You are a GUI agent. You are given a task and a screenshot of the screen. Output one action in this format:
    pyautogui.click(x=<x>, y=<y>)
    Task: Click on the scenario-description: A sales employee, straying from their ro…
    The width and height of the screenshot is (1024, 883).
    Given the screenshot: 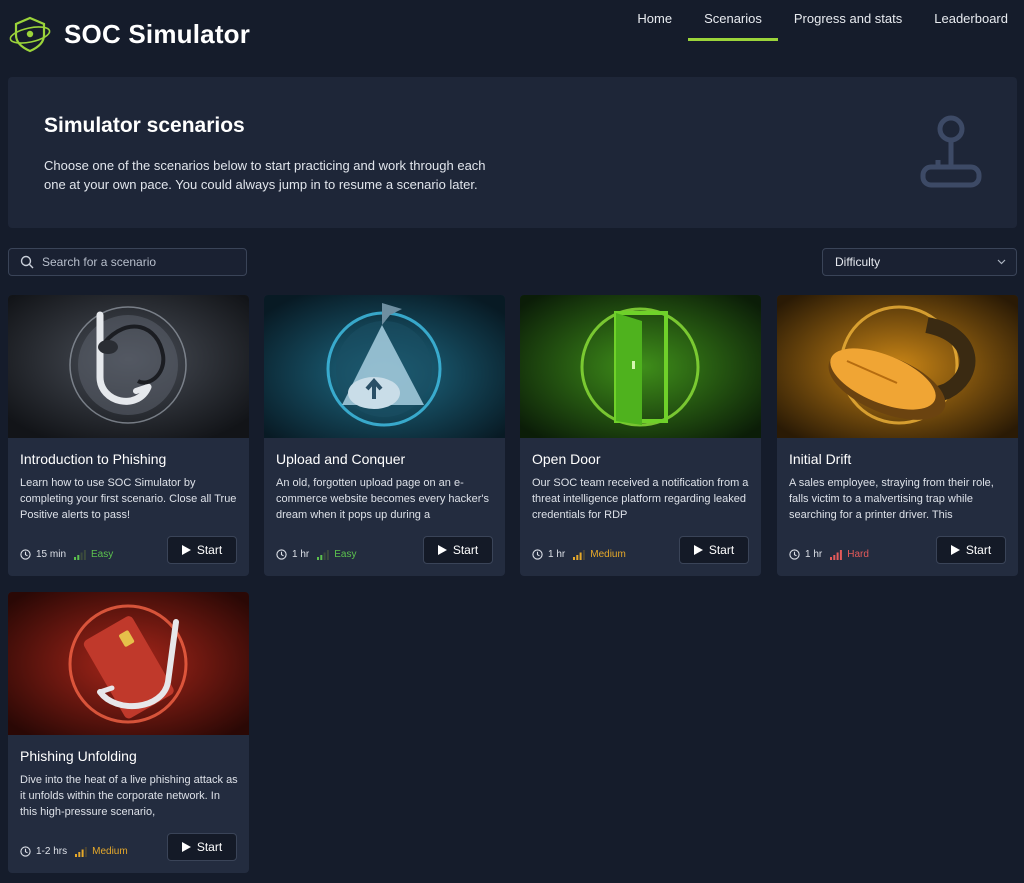 What is the action you would take?
    pyautogui.click(x=891, y=499)
    